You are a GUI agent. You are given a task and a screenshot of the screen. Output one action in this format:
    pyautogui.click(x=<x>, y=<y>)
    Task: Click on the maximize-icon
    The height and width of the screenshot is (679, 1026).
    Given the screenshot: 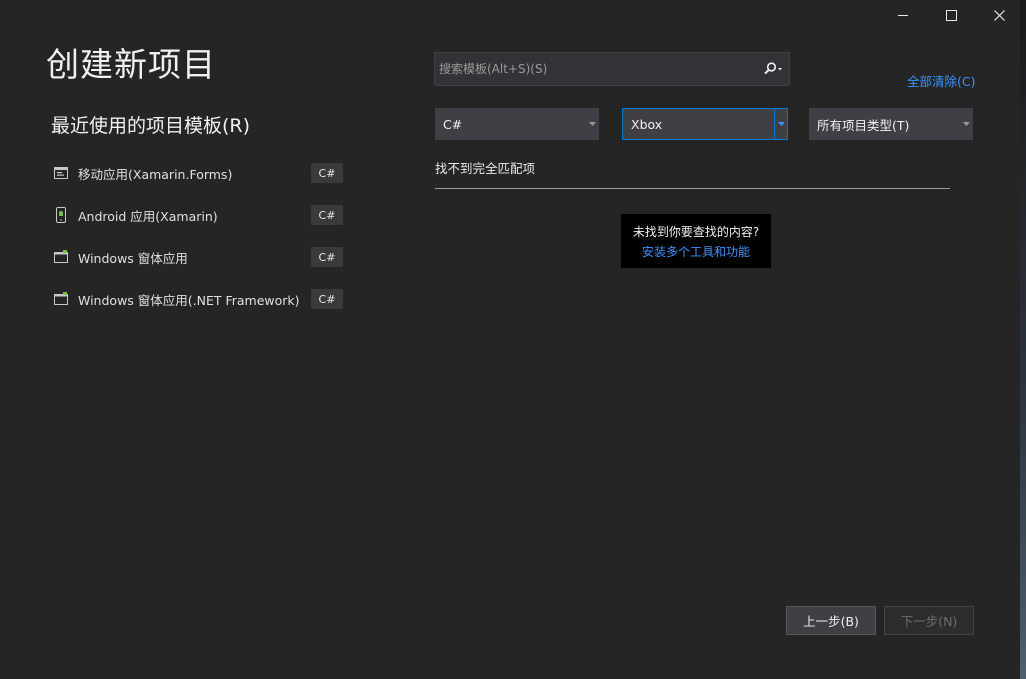 What is the action you would take?
    pyautogui.click(x=951, y=15)
    